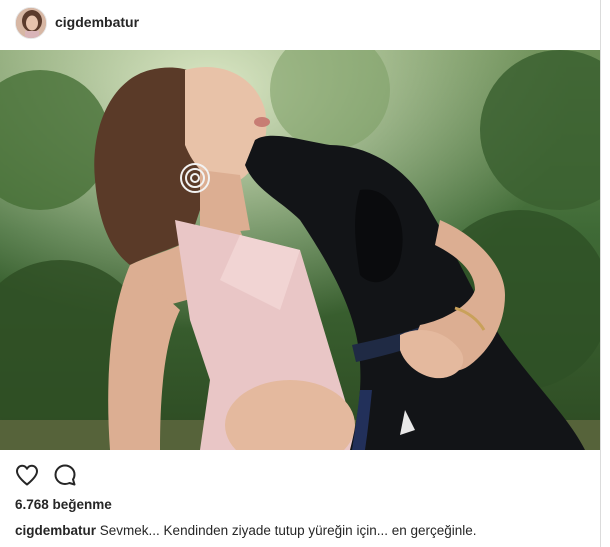 The width and height of the screenshot is (610, 547). I want to click on heart-icon, so click(27, 475).